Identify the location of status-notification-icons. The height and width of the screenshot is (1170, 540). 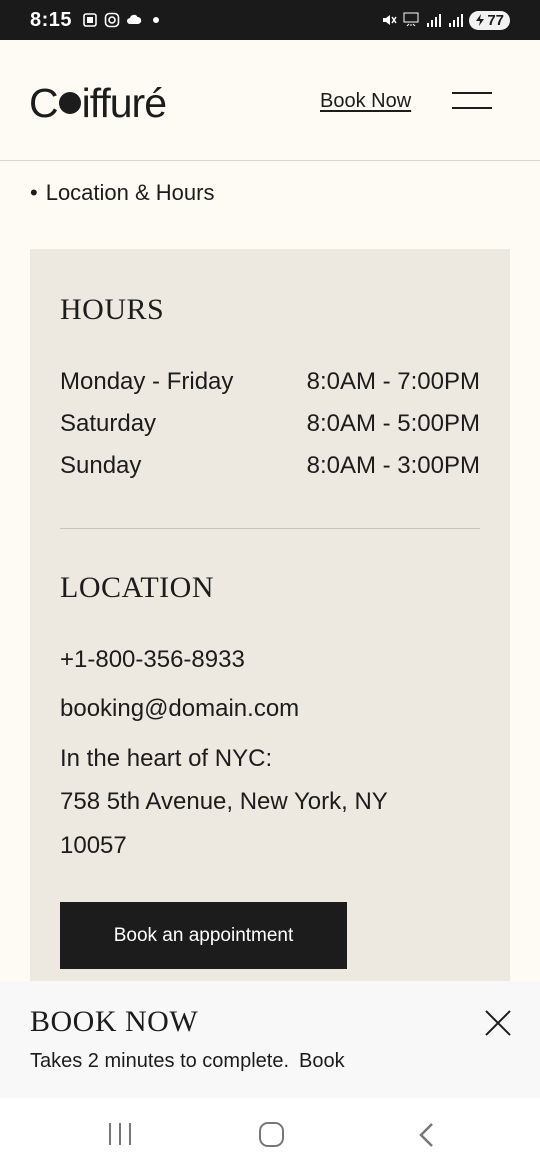
(123, 20).